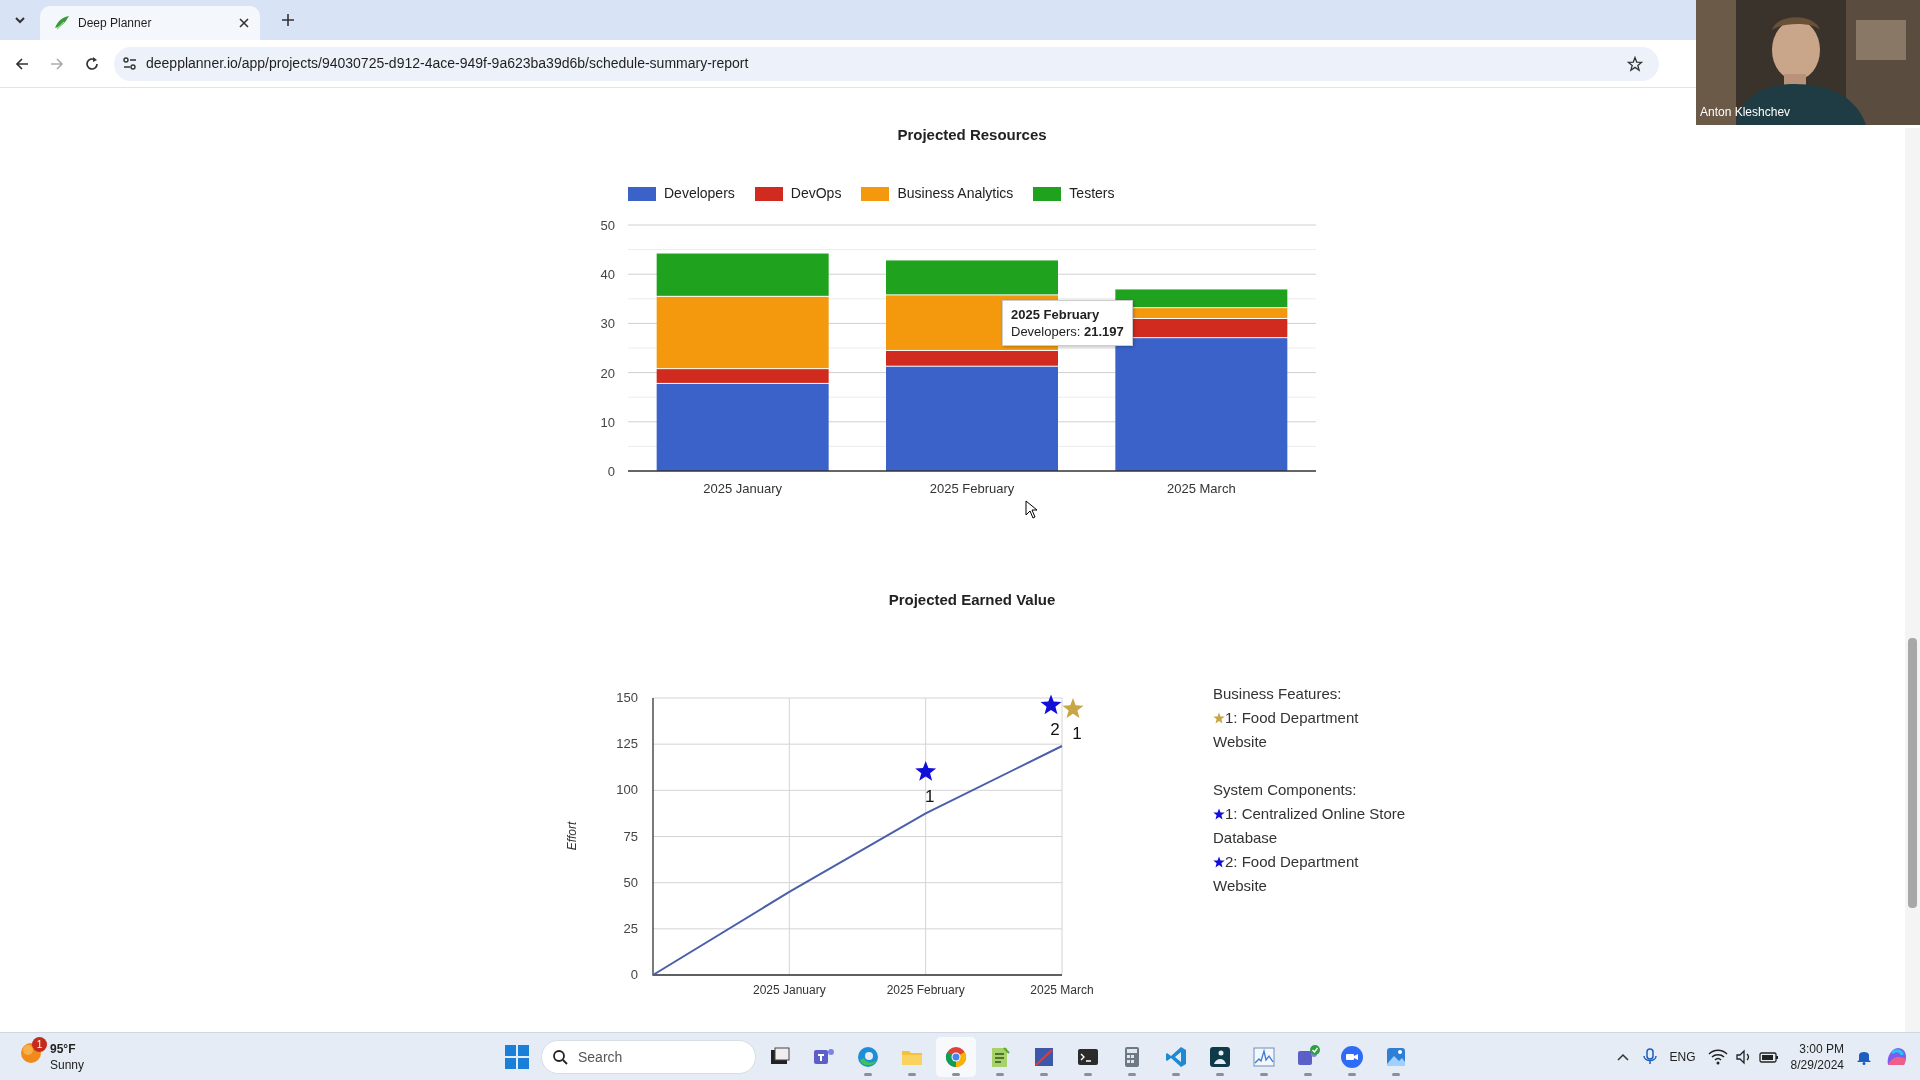 This screenshot has width=1920, height=1080. I want to click on chart-title: Projected Earned Value, so click(972, 600).